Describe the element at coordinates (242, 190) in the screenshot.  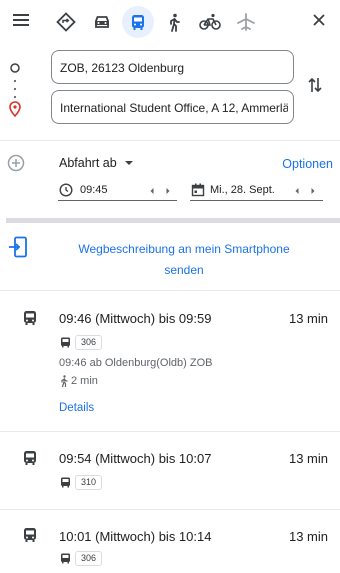
I see `date-value: Mi., 28. Sept.` at that location.